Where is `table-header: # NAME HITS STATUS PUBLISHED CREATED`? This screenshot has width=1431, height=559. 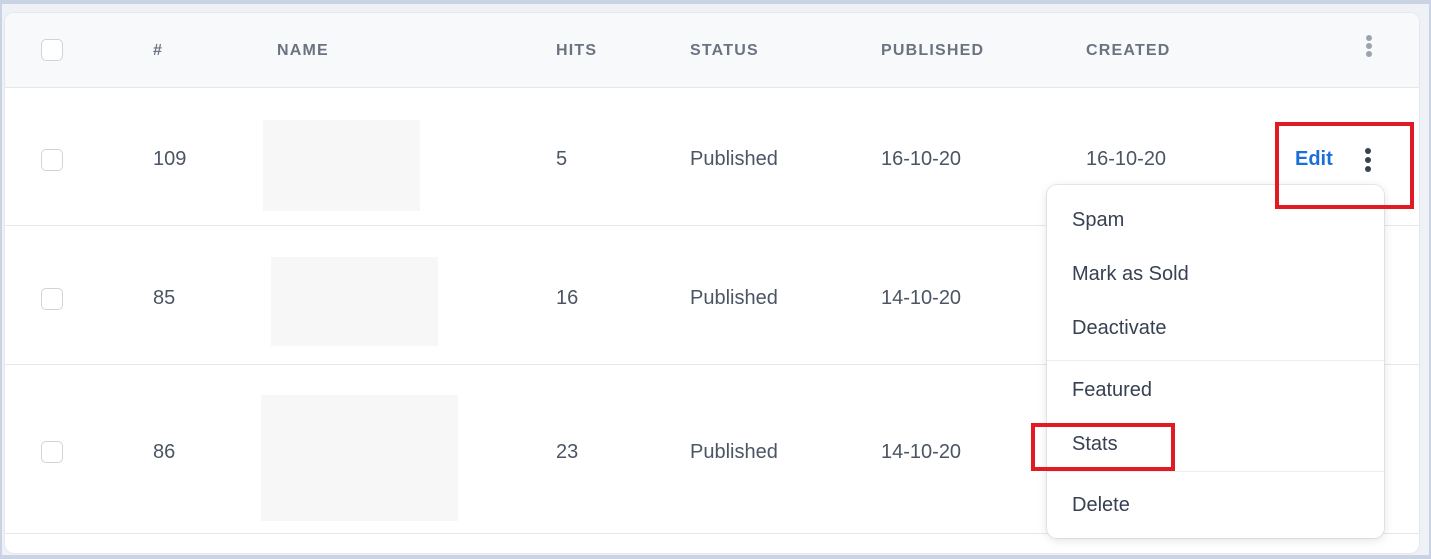 table-header: # NAME HITS STATUS PUBLISHED CREATED is located at coordinates (712, 50).